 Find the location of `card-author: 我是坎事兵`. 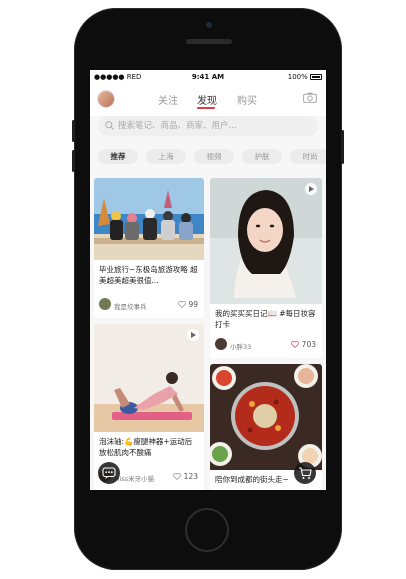

card-author: 我是坎事兵 is located at coordinates (130, 307).